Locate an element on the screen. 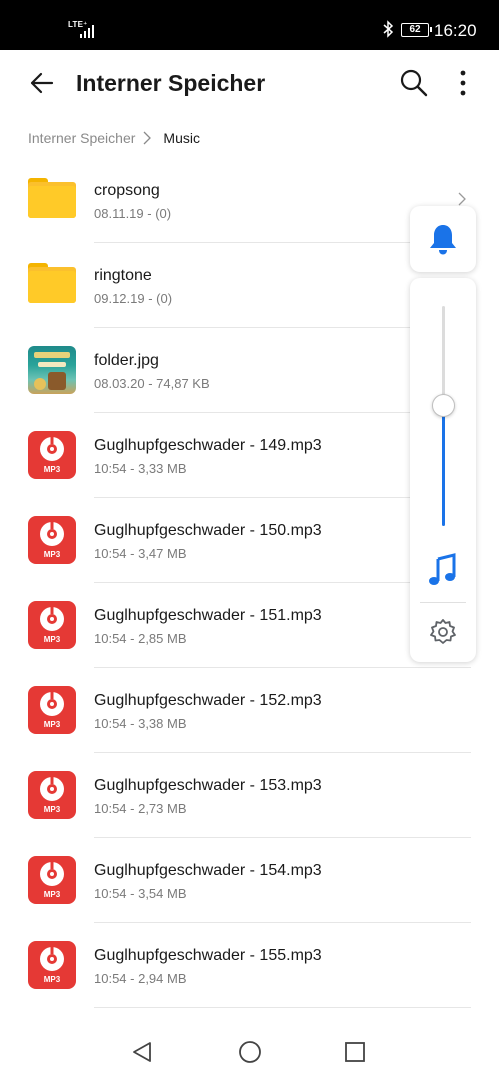 The image size is (499, 1080). volume-slider-fill is located at coordinates (443, 465).